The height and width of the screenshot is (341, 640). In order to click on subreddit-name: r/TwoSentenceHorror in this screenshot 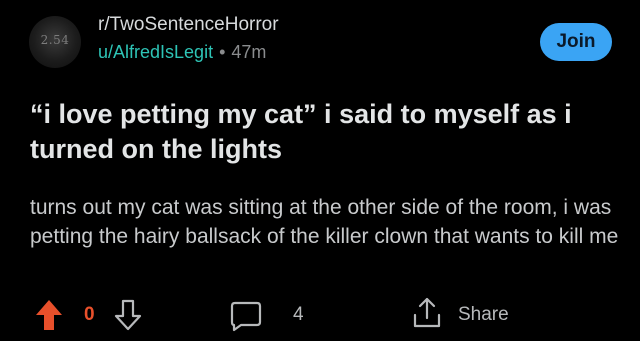, I will do `click(188, 25)`.